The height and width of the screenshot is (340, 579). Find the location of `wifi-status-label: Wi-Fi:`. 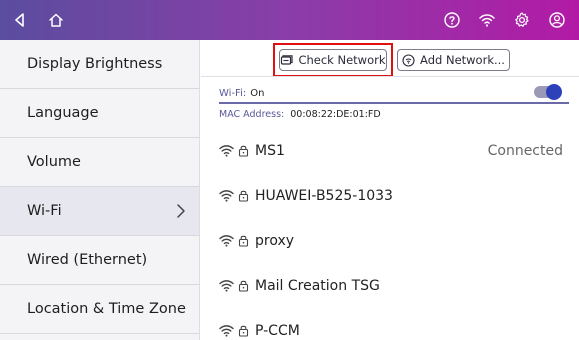

wifi-status-label: Wi-Fi: is located at coordinates (233, 93).